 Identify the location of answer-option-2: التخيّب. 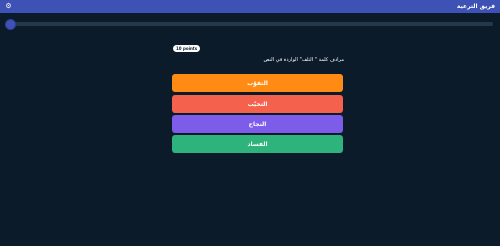
(257, 104).